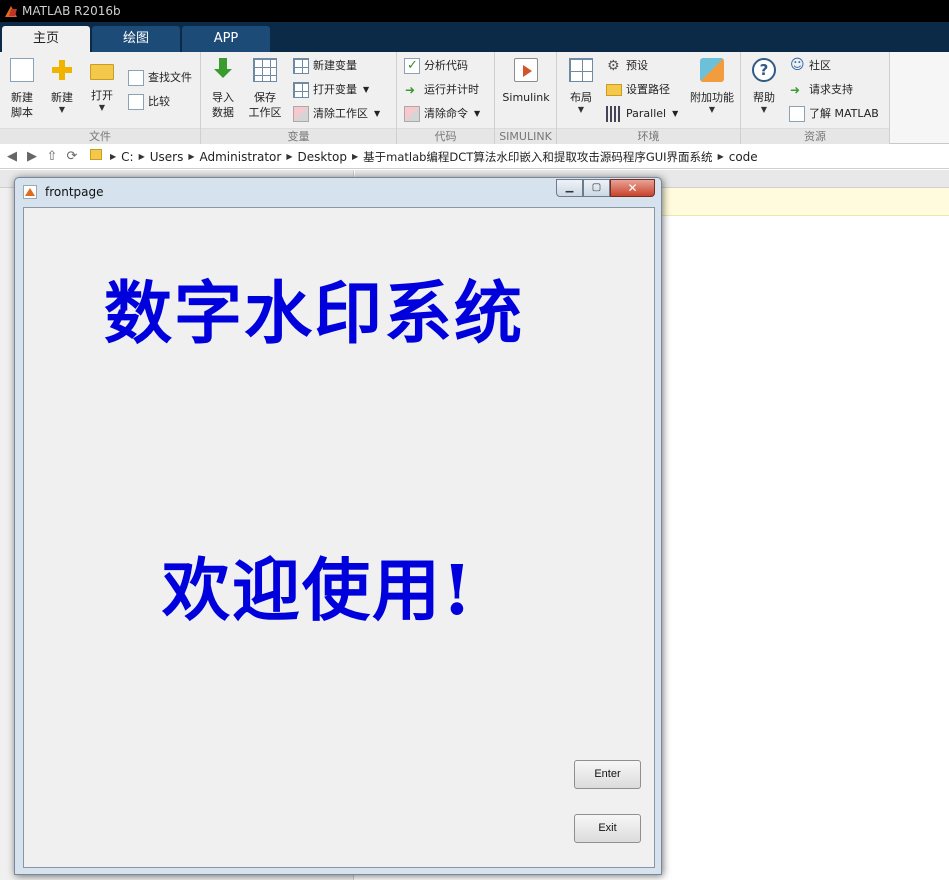 This screenshot has height=880, width=949. Describe the element at coordinates (820, 65) in the screenshot. I see `community-label: 社区` at that location.